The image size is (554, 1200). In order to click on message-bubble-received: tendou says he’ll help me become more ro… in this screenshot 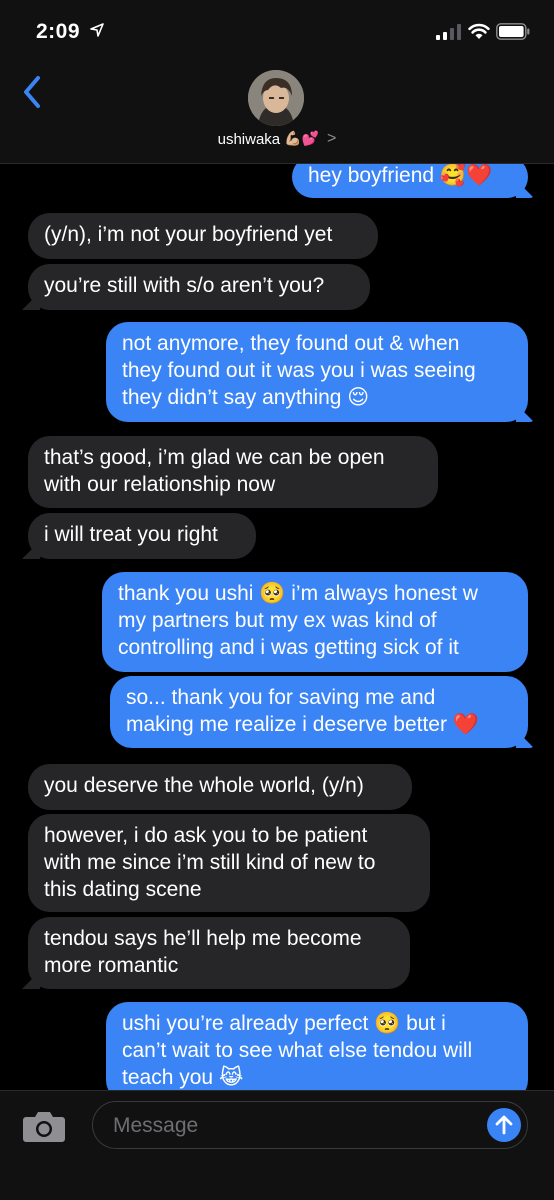, I will do `click(219, 953)`.